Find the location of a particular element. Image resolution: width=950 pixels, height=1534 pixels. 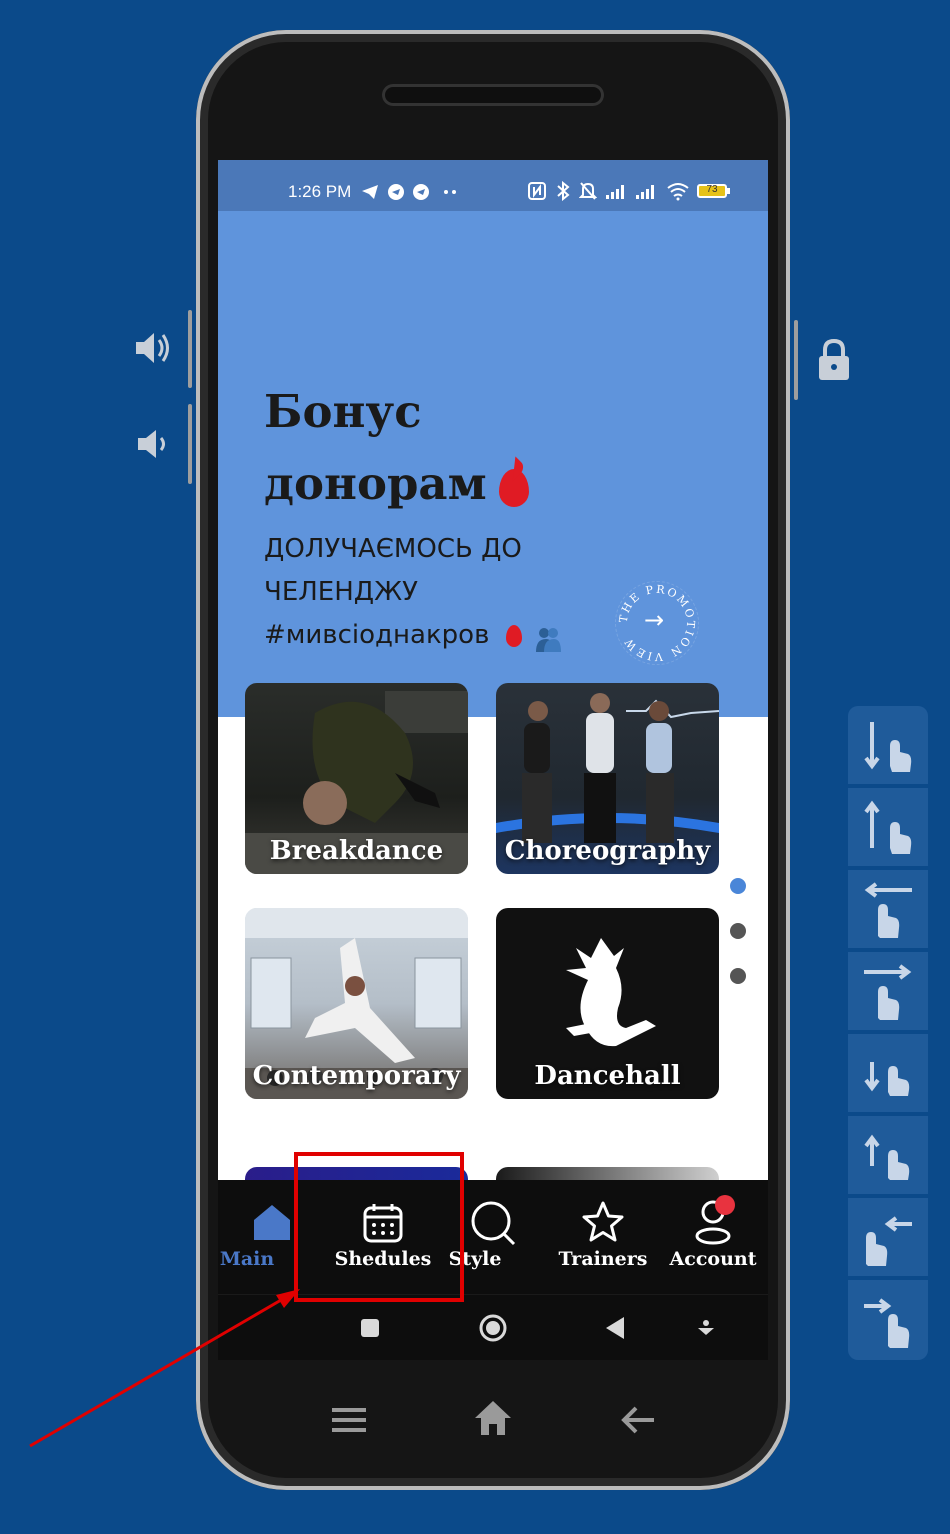

category-label: Breakdance is located at coordinates (356, 851).